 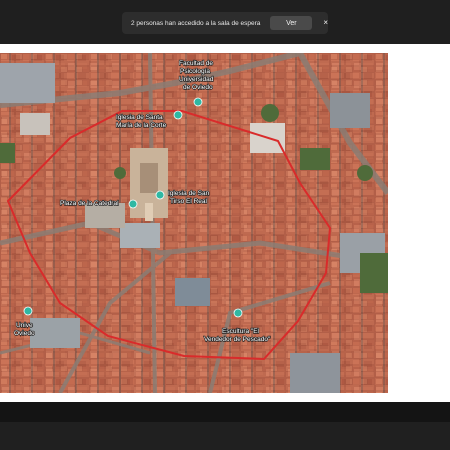 What do you see at coordinates (196, 63) in the screenshot?
I see `label-faculty-1: Facultad de` at bounding box center [196, 63].